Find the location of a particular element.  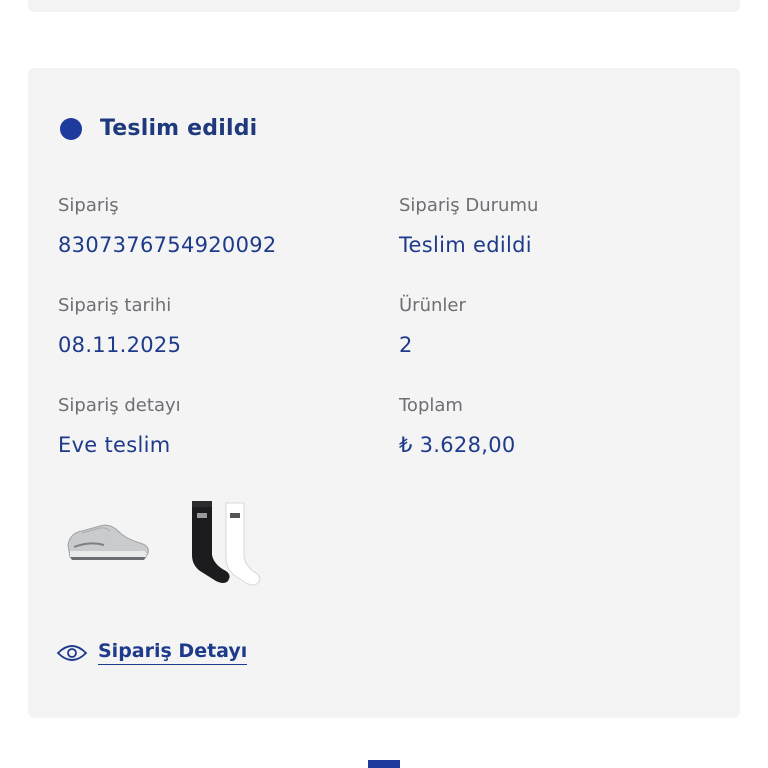

eye-icon is located at coordinates (72, 652).